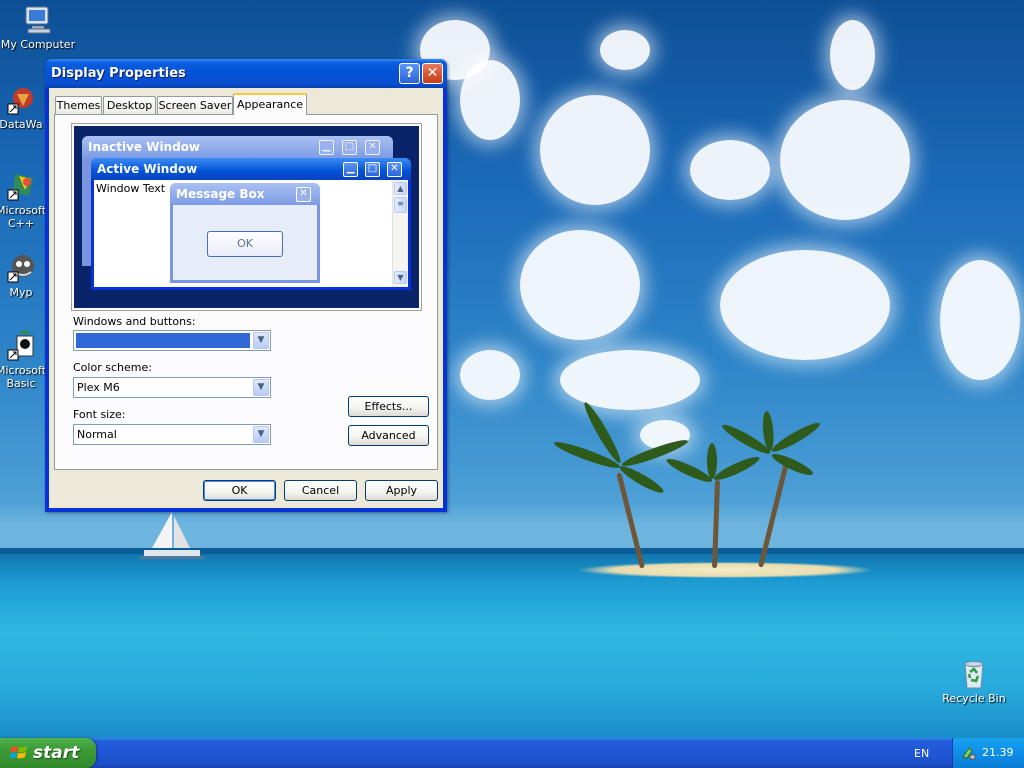 Image resolution: width=1024 pixels, height=768 pixels. I want to click on scroll-thumb: ≡, so click(400, 205).